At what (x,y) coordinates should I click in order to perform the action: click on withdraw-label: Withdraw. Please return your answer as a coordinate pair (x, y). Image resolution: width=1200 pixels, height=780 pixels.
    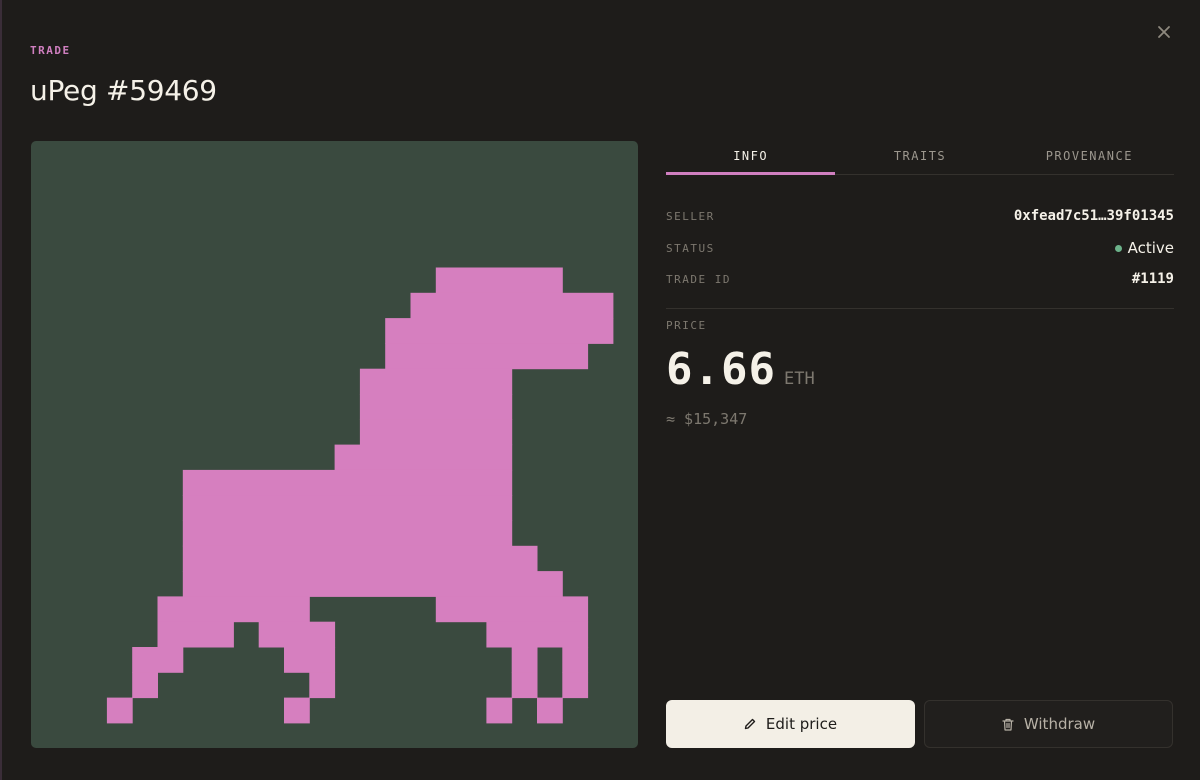
    Looking at the image, I should click on (1059, 724).